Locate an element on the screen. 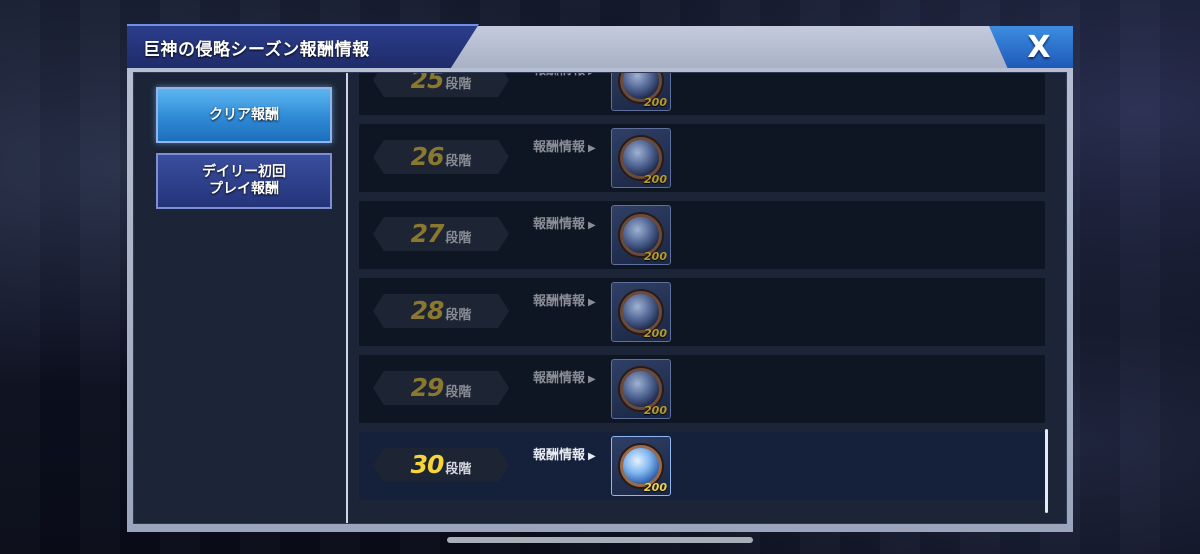 The height and width of the screenshot is (554, 1200). stage-badge: 25 段階 is located at coordinates (441, 85).